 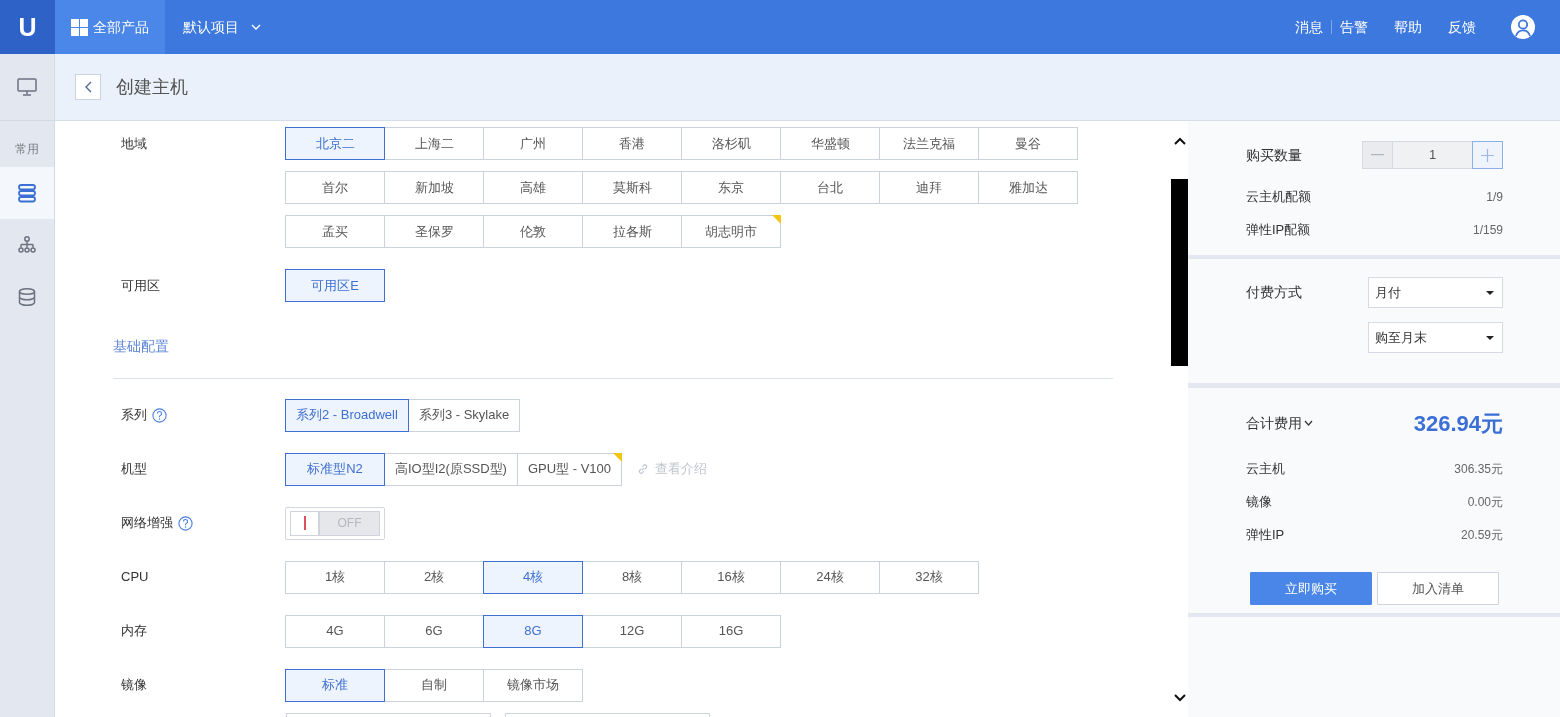 I want to click on option-button: 8核, so click(x=632, y=577).